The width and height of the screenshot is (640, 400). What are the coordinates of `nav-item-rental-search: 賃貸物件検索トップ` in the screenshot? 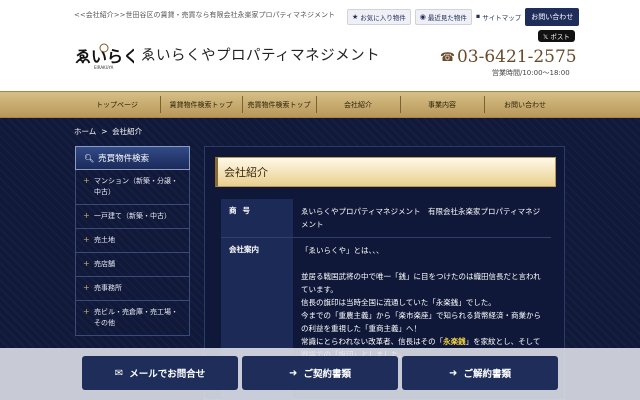 It's located at (201, 104).